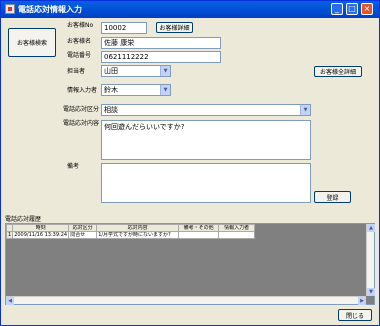 The width and height of the screenshot is (380, 326). Describe the element at coordinates (362, 301) in the screenshot. I see `scroll-right-icon: ▶` at that location.